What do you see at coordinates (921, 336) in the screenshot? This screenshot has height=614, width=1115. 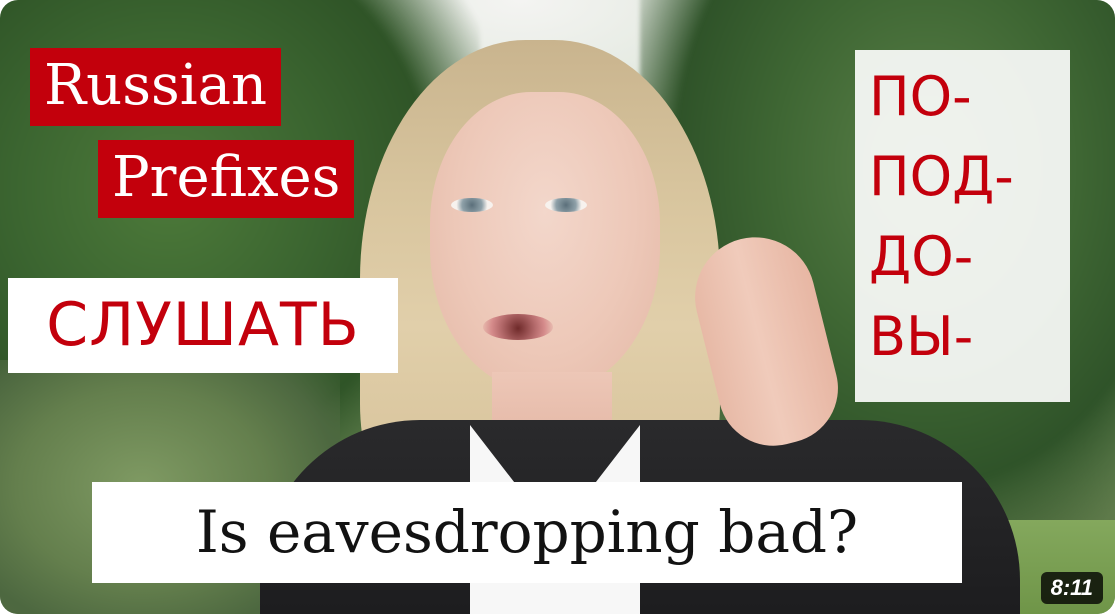 I see `prefix-item: ВЫ-` at bounding box center [921, 336].